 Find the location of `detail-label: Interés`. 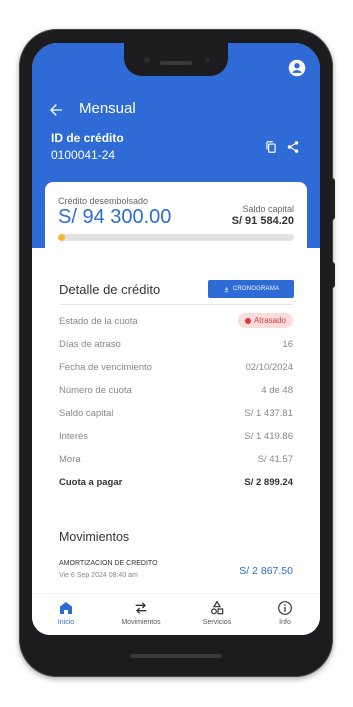

detail-label: Interés is located at coordinates (74, 436).